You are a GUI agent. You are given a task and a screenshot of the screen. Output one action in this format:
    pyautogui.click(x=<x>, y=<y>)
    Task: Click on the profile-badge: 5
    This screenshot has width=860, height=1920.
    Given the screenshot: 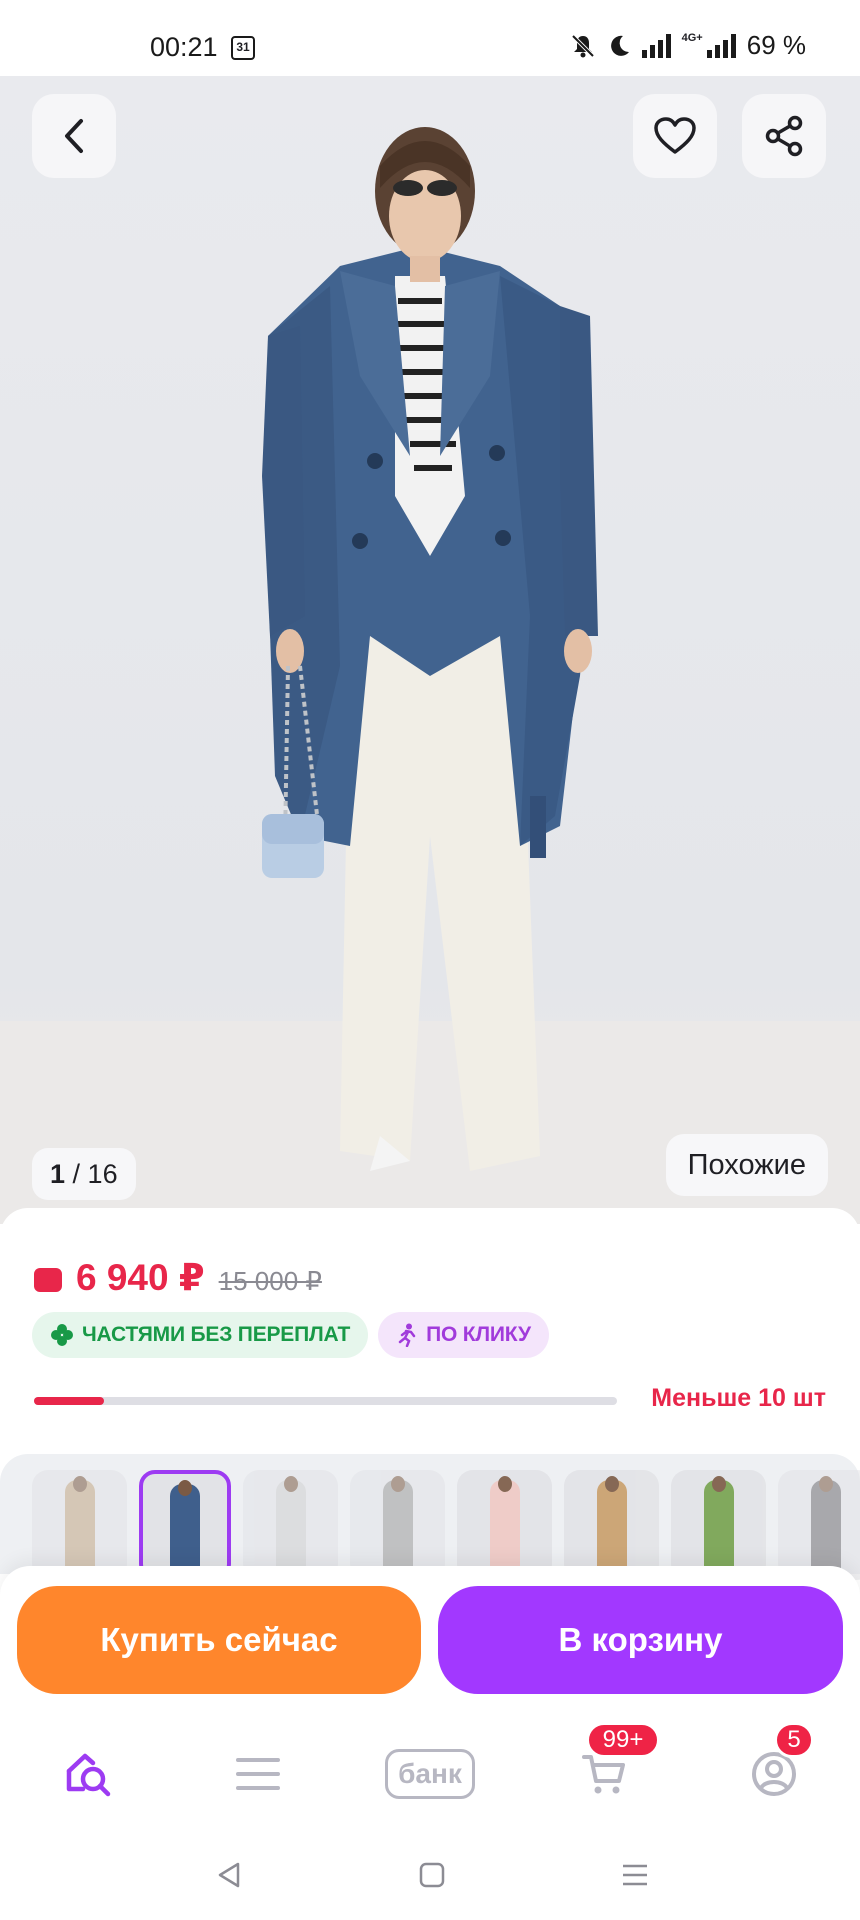 What is the action you would take?
    pyautogui.click(x=794, y=1740)
    